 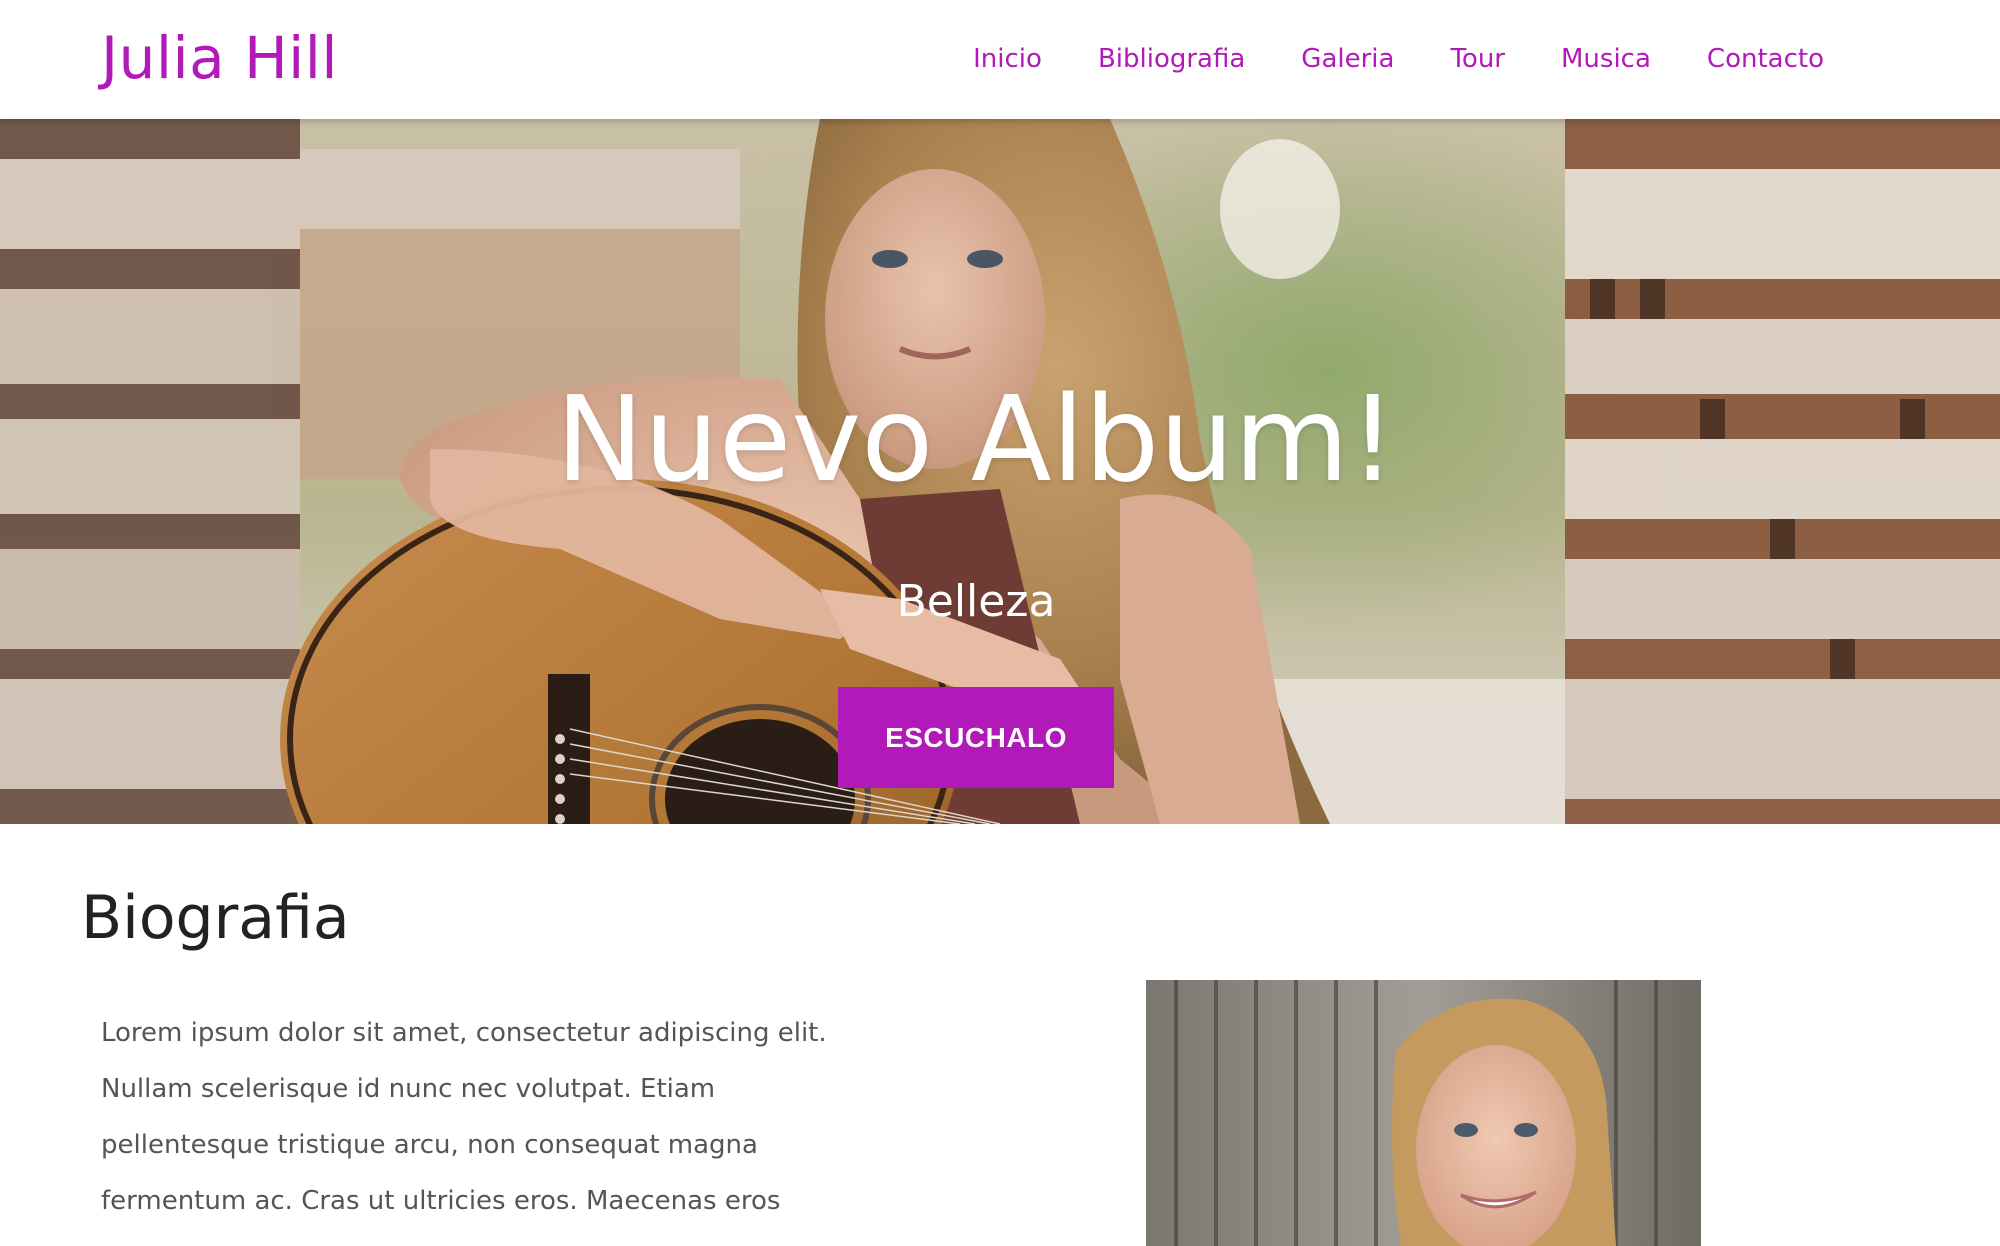 I want to click on nav-item-galeria: Galeria, so click(x=1347, y=59).